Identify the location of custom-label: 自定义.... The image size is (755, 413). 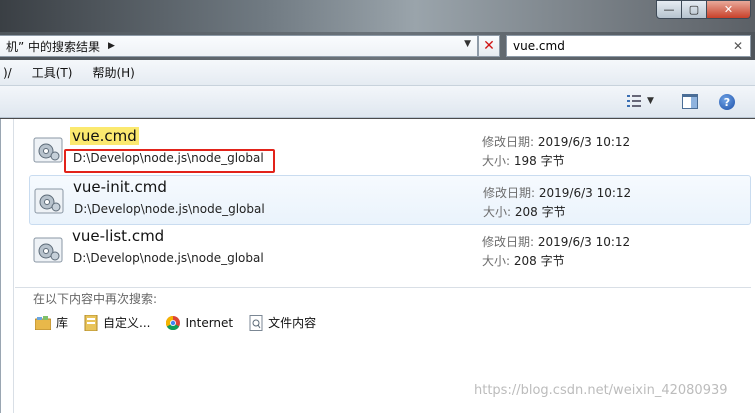
(127, 323).